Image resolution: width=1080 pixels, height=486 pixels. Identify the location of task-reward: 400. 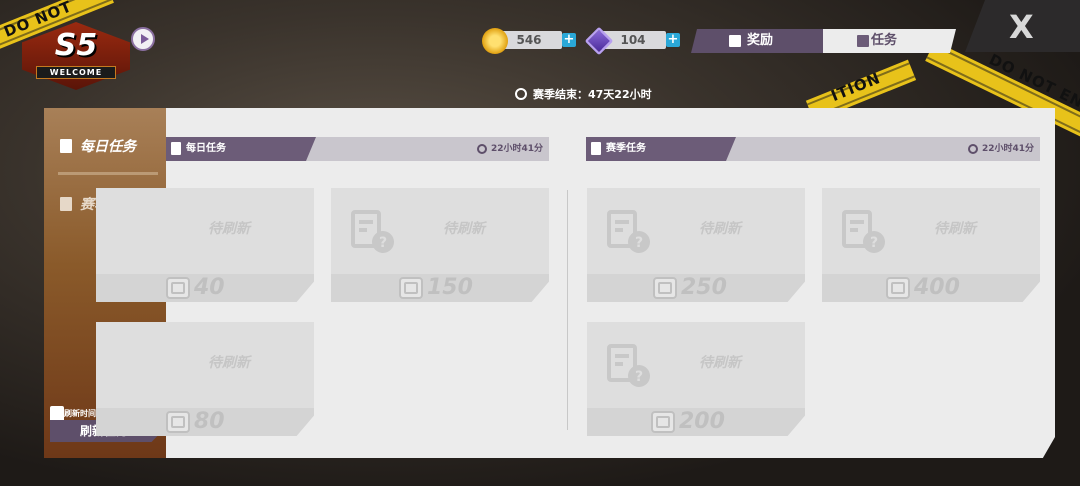
(923, 287).